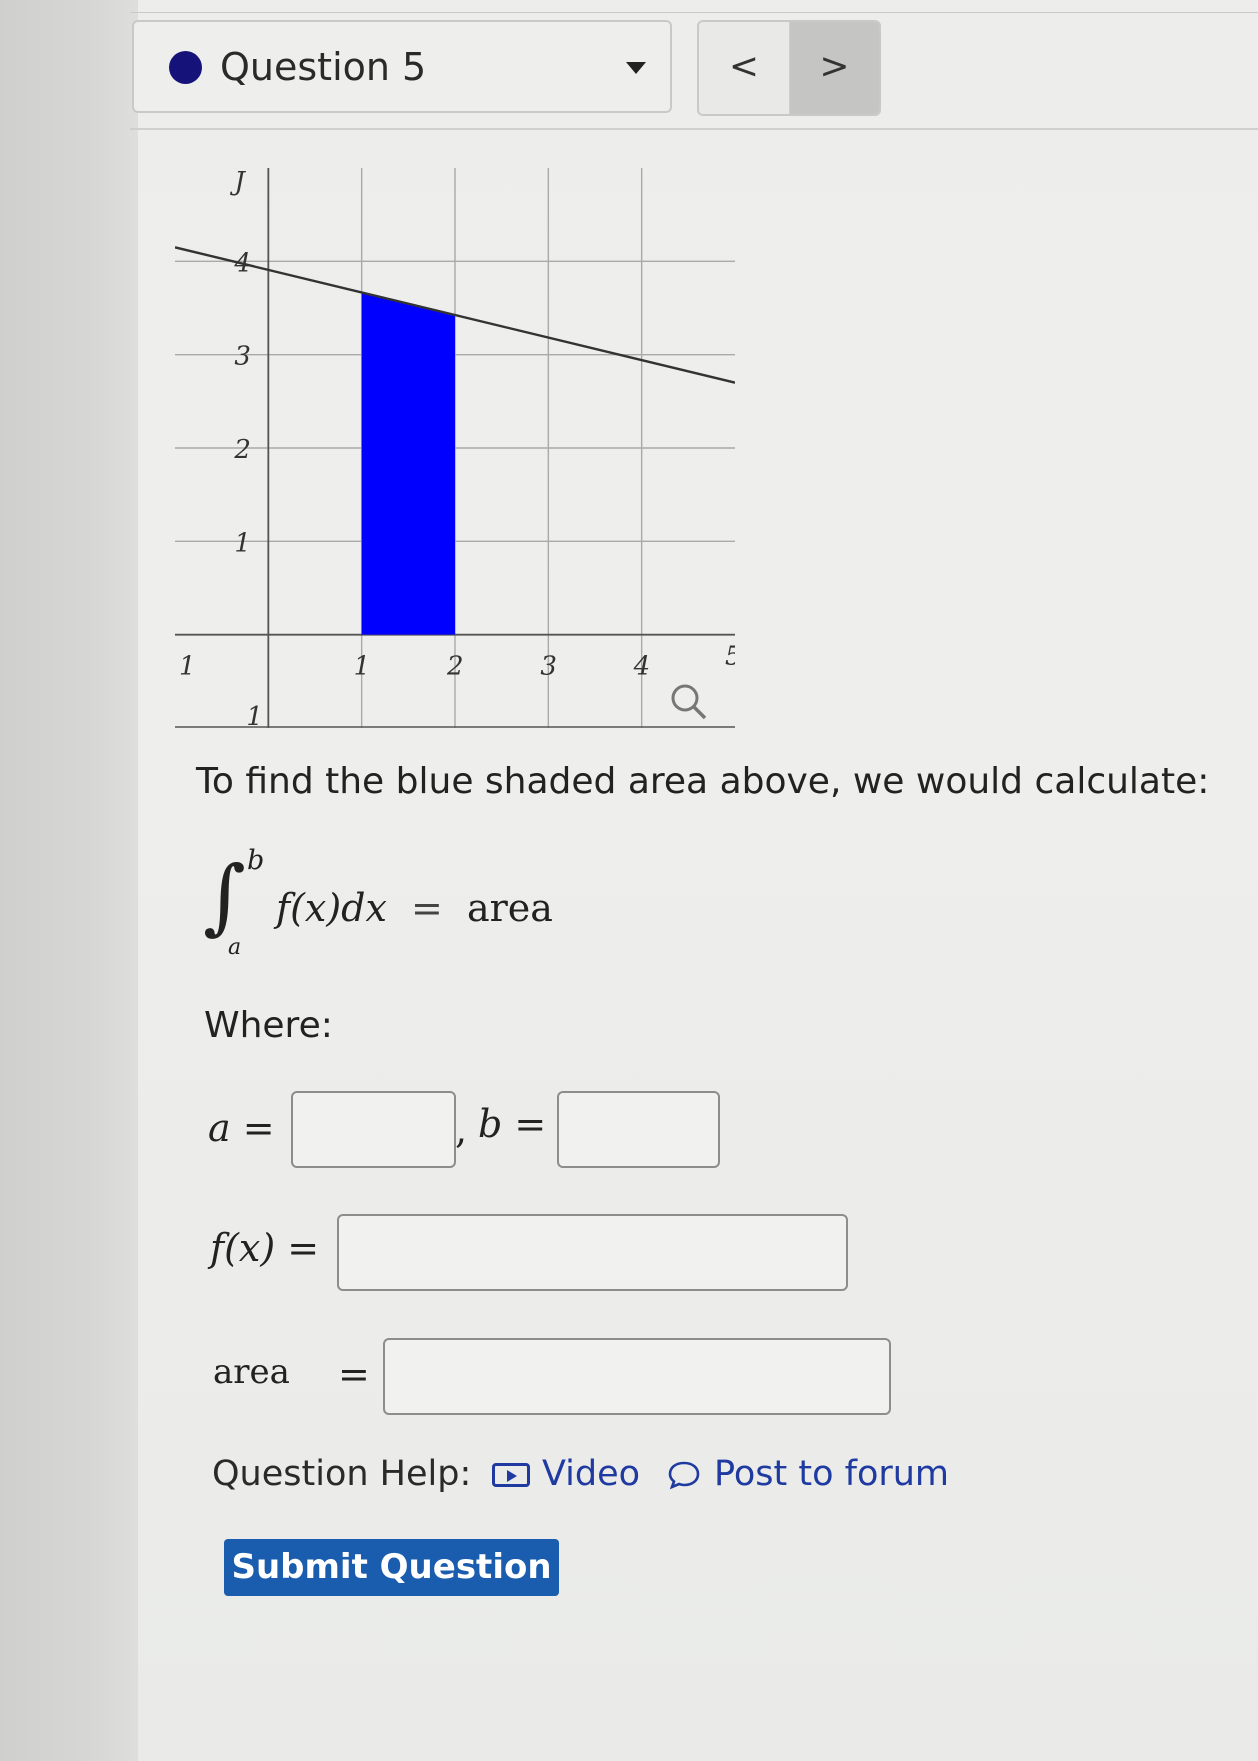 This screenshot has height=1761, width=1258. What do you see at coordinates (354, 1374) in the screenshot?
I see `area-equals: =` at bounding box center [354, 1374].